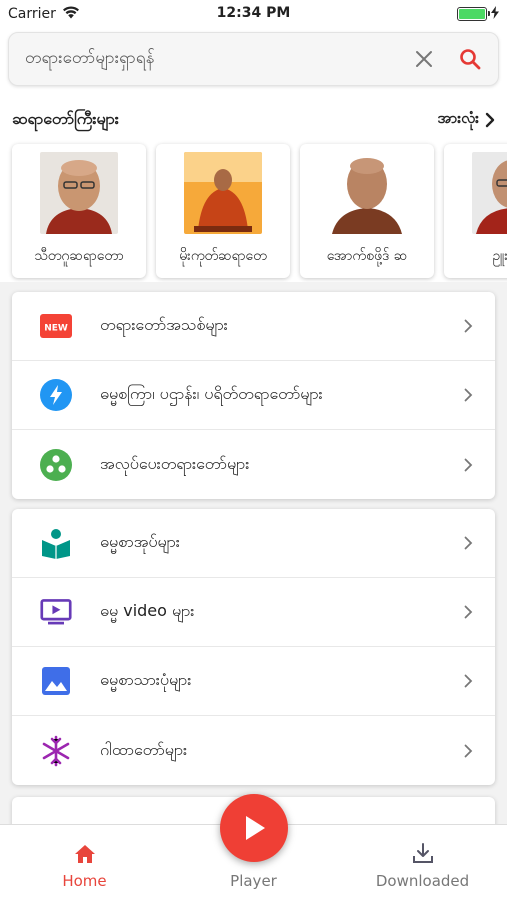 This screenshot has height=900, width=507. I want to click on new-badge-text: NEW, so click(56, 329).